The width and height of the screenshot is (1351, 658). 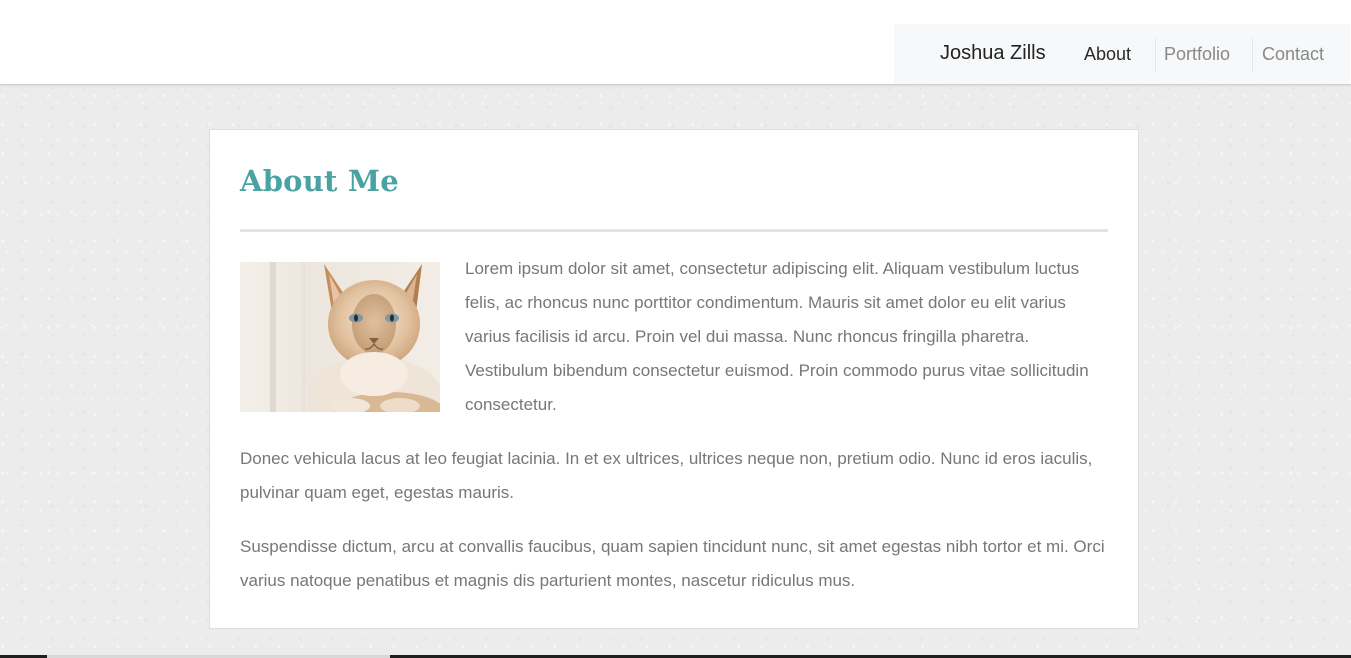 What do you see at coordinates (674, 230) in the screenshot?
I see `title-divider` at bounding box center [674, 230].